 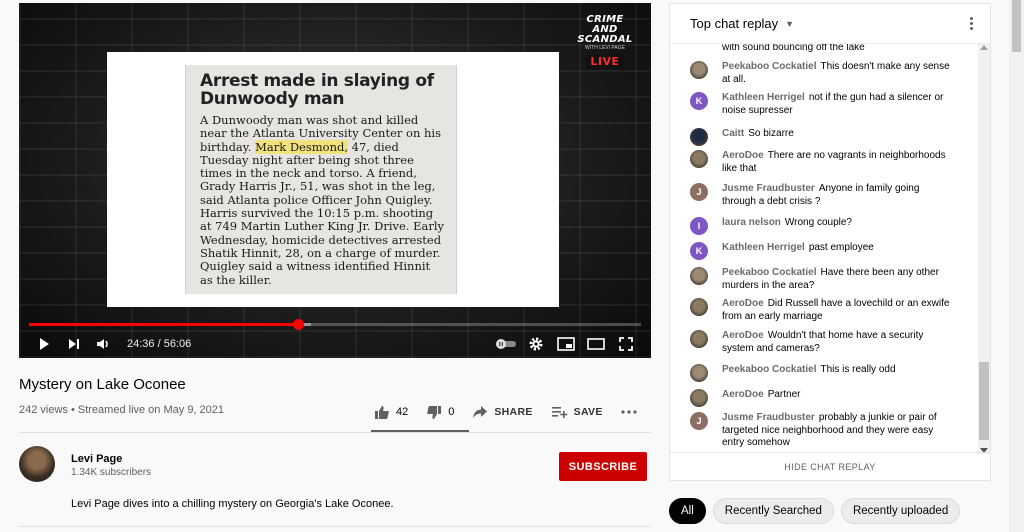 I want to click on thumbs-down-icon, so click(x=434, y=412).